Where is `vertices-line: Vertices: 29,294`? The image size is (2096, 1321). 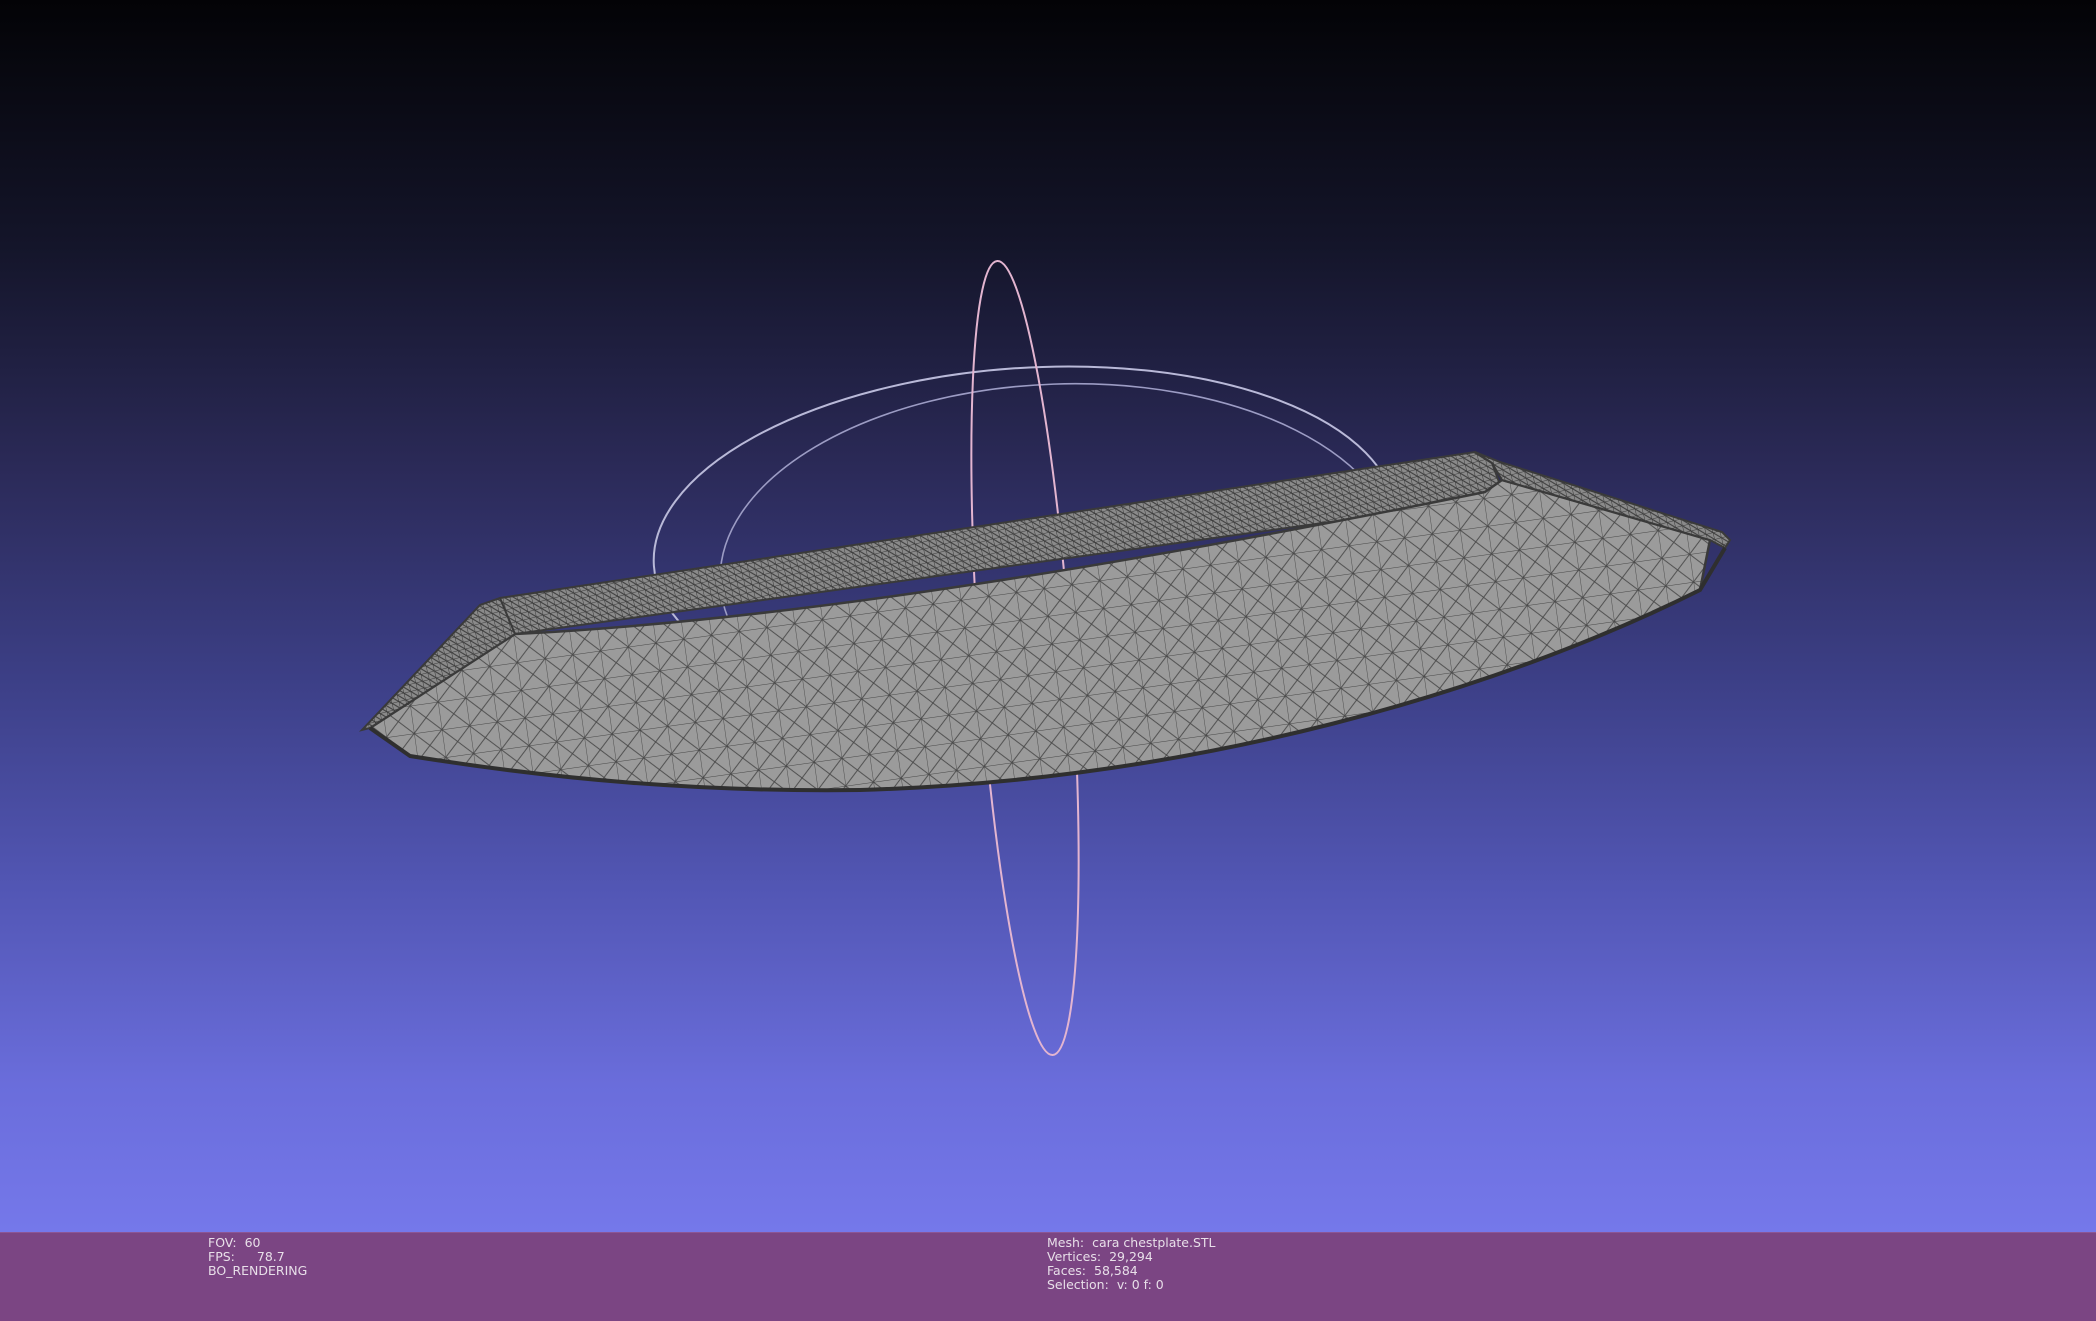
vertices-line: Vertices: 29,294 is located at coordinates (1131, 1257).